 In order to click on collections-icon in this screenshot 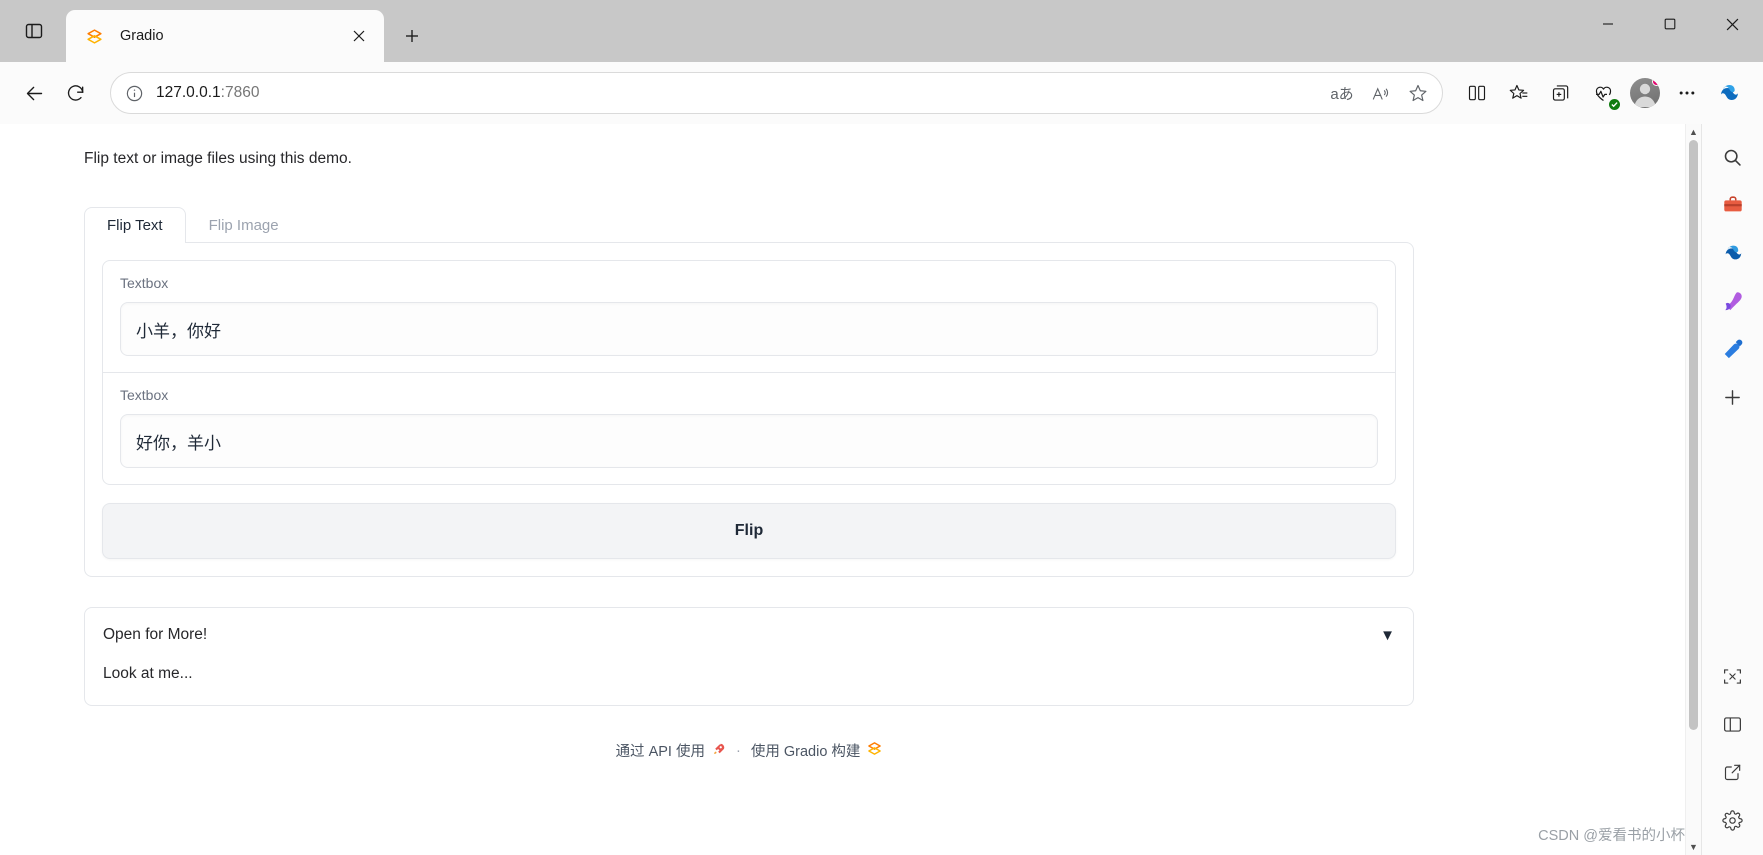, I will do `click(1561, 93)`.